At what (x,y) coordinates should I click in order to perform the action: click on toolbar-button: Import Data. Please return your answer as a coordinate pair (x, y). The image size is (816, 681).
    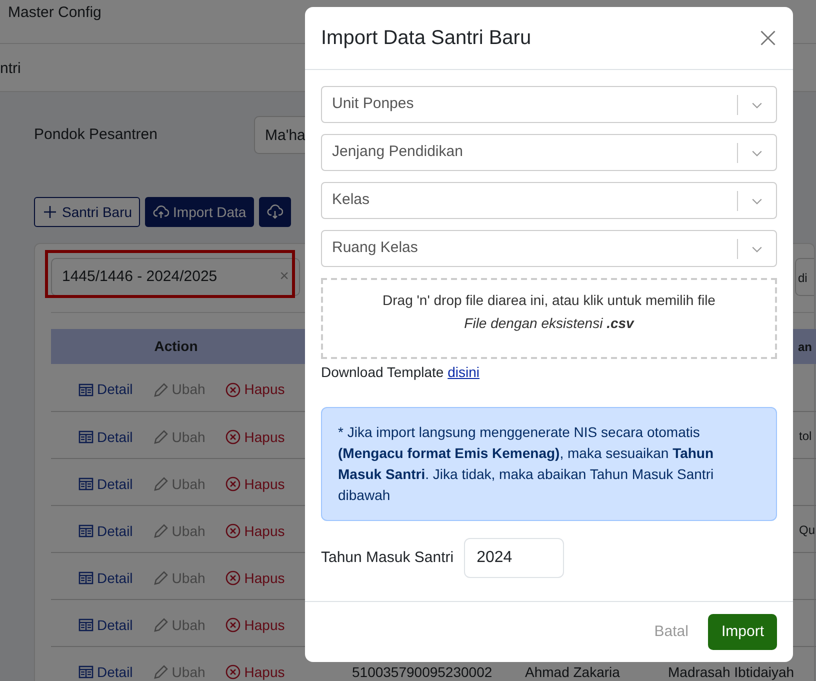
    Looking at the image, I should click on (199, 212).